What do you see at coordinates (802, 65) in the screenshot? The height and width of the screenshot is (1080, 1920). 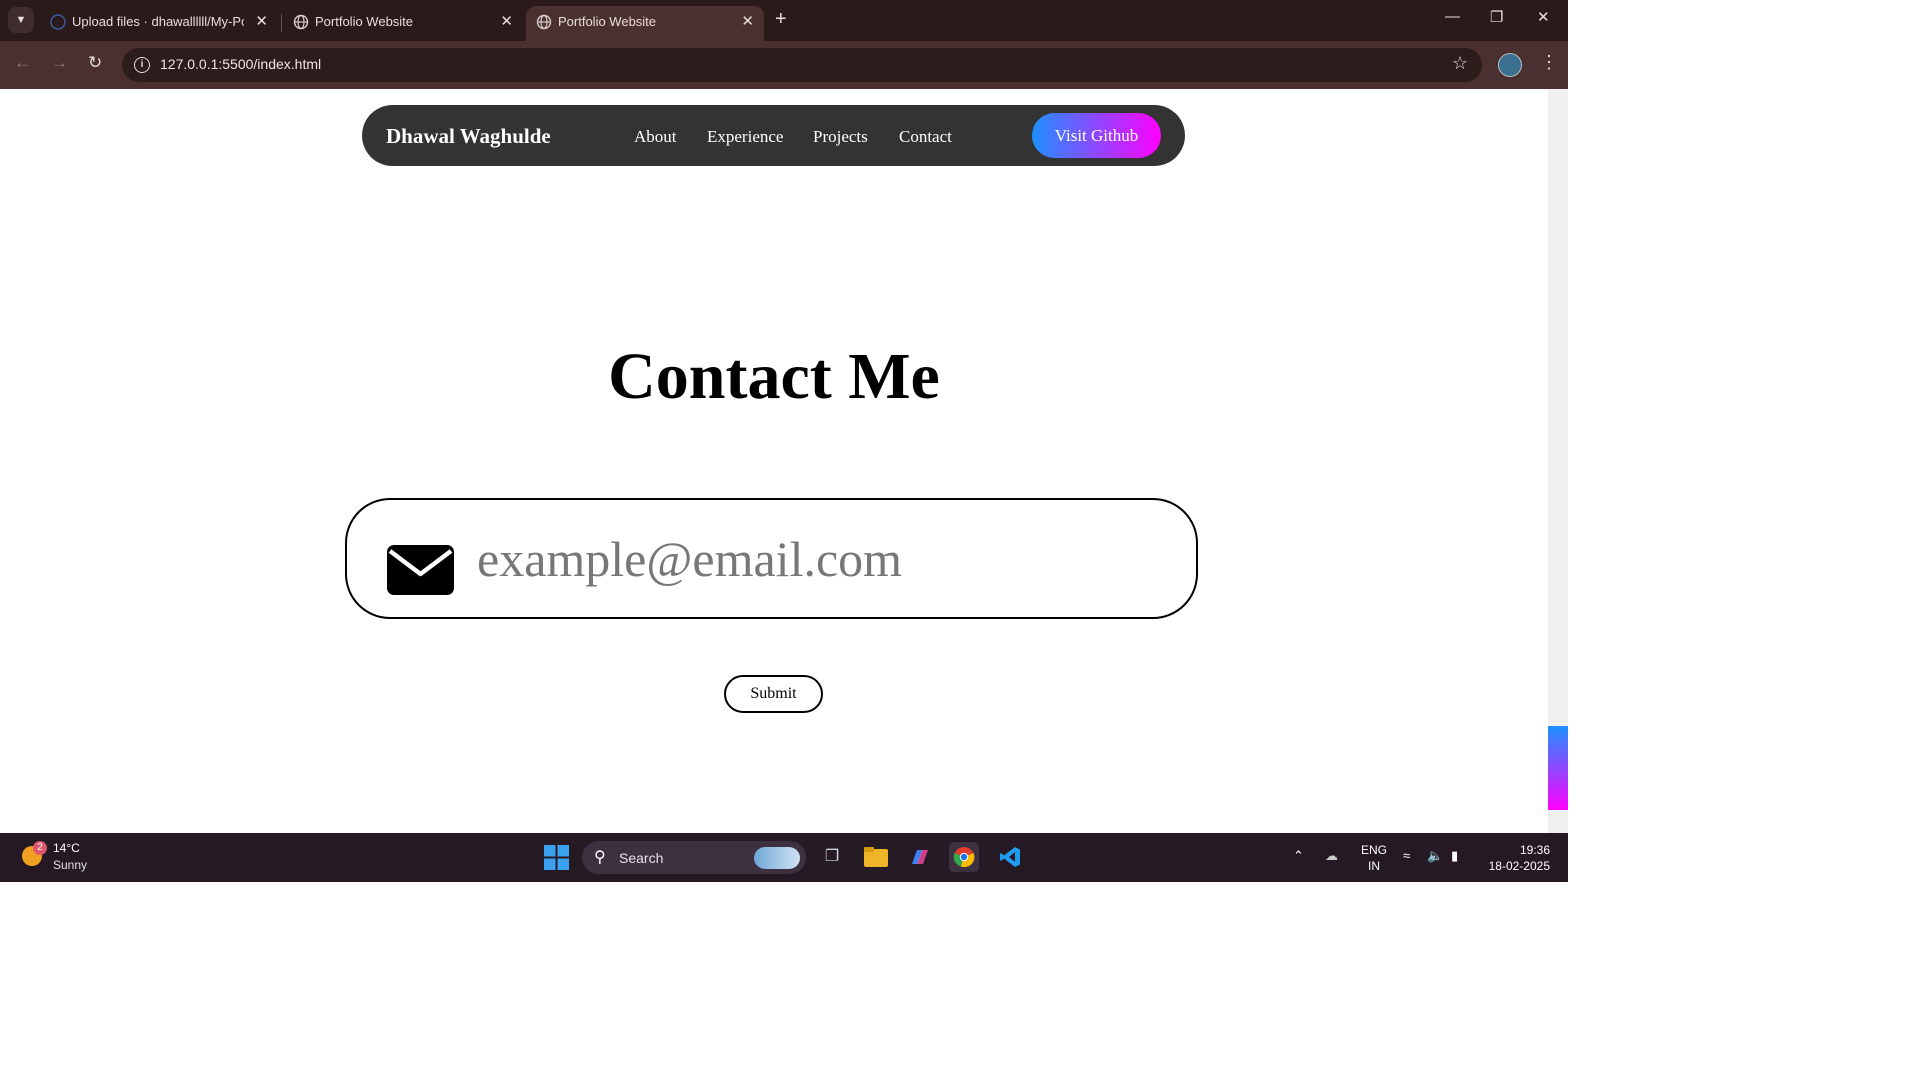 I see `address-bar: i 127.0.0.1:5500/index.html ☆` at bounding box center [802, 65].